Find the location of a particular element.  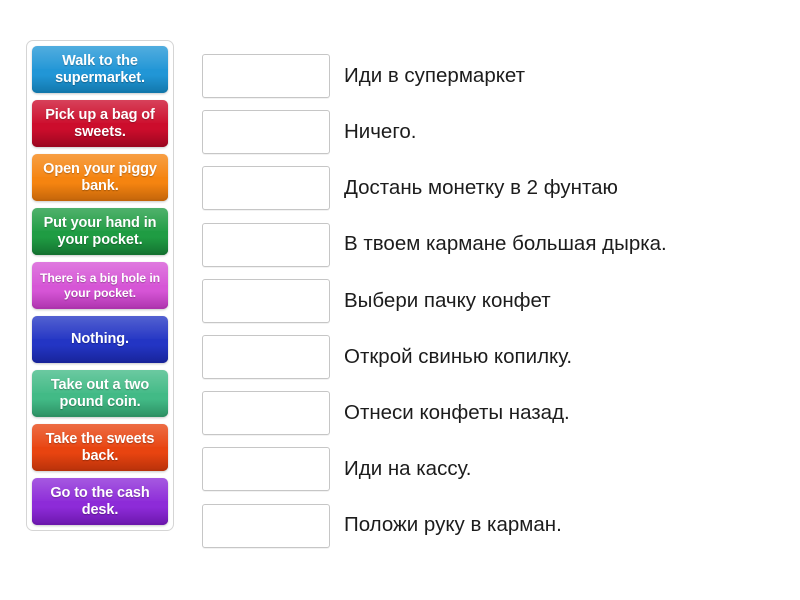

tile-label: Take the sweets back. is located at coordinates (100, 447).